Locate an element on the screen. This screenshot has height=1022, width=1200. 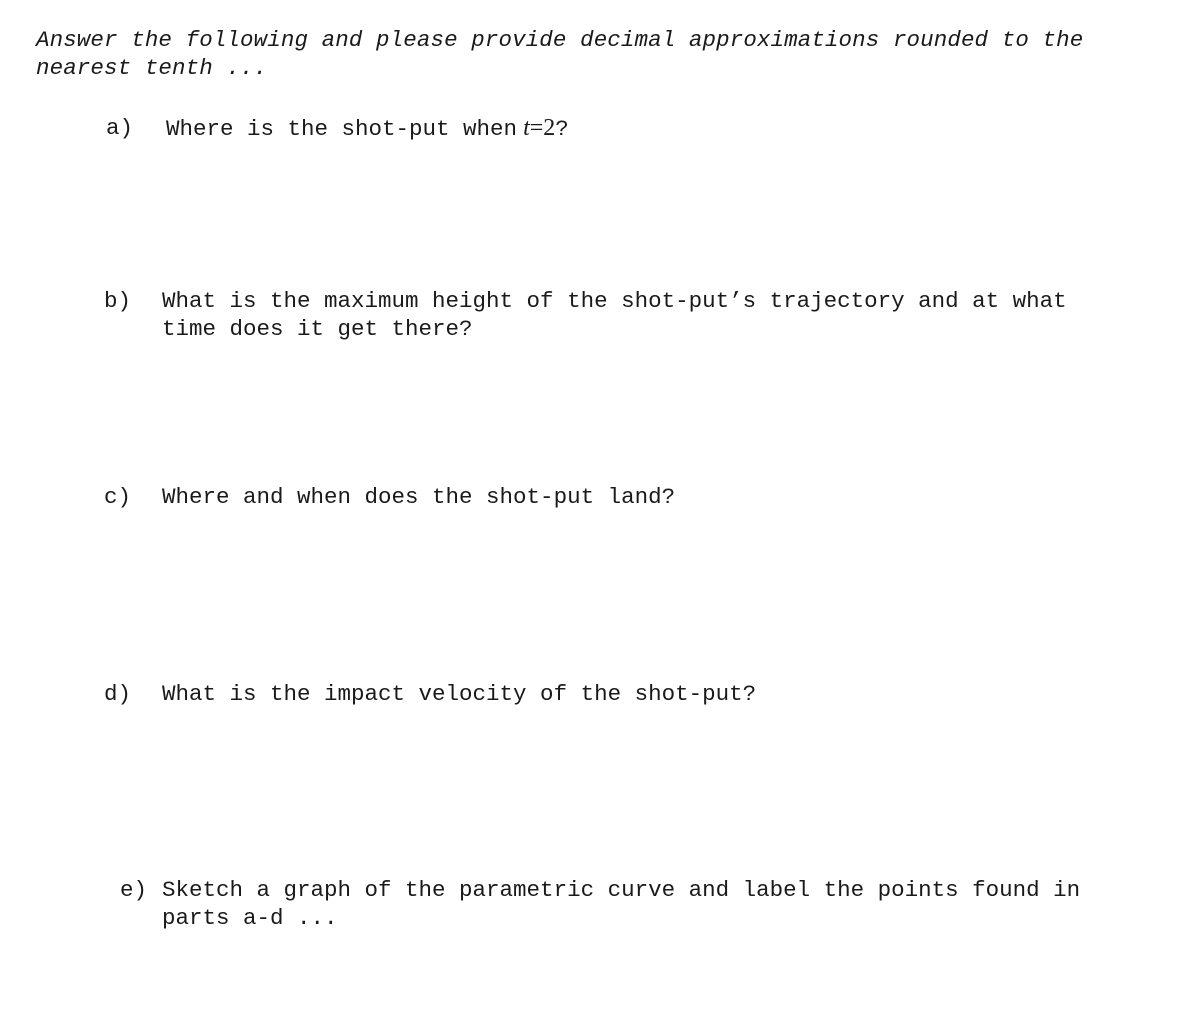
question-text-before: Where is the shot-put when is located at coordinates (342, 129).